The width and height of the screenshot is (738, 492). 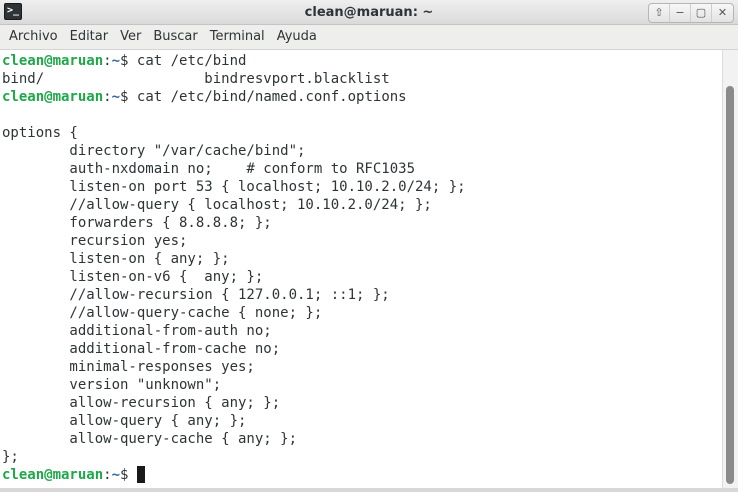 I want to click on output-text: };, so click(x=10, y=457).